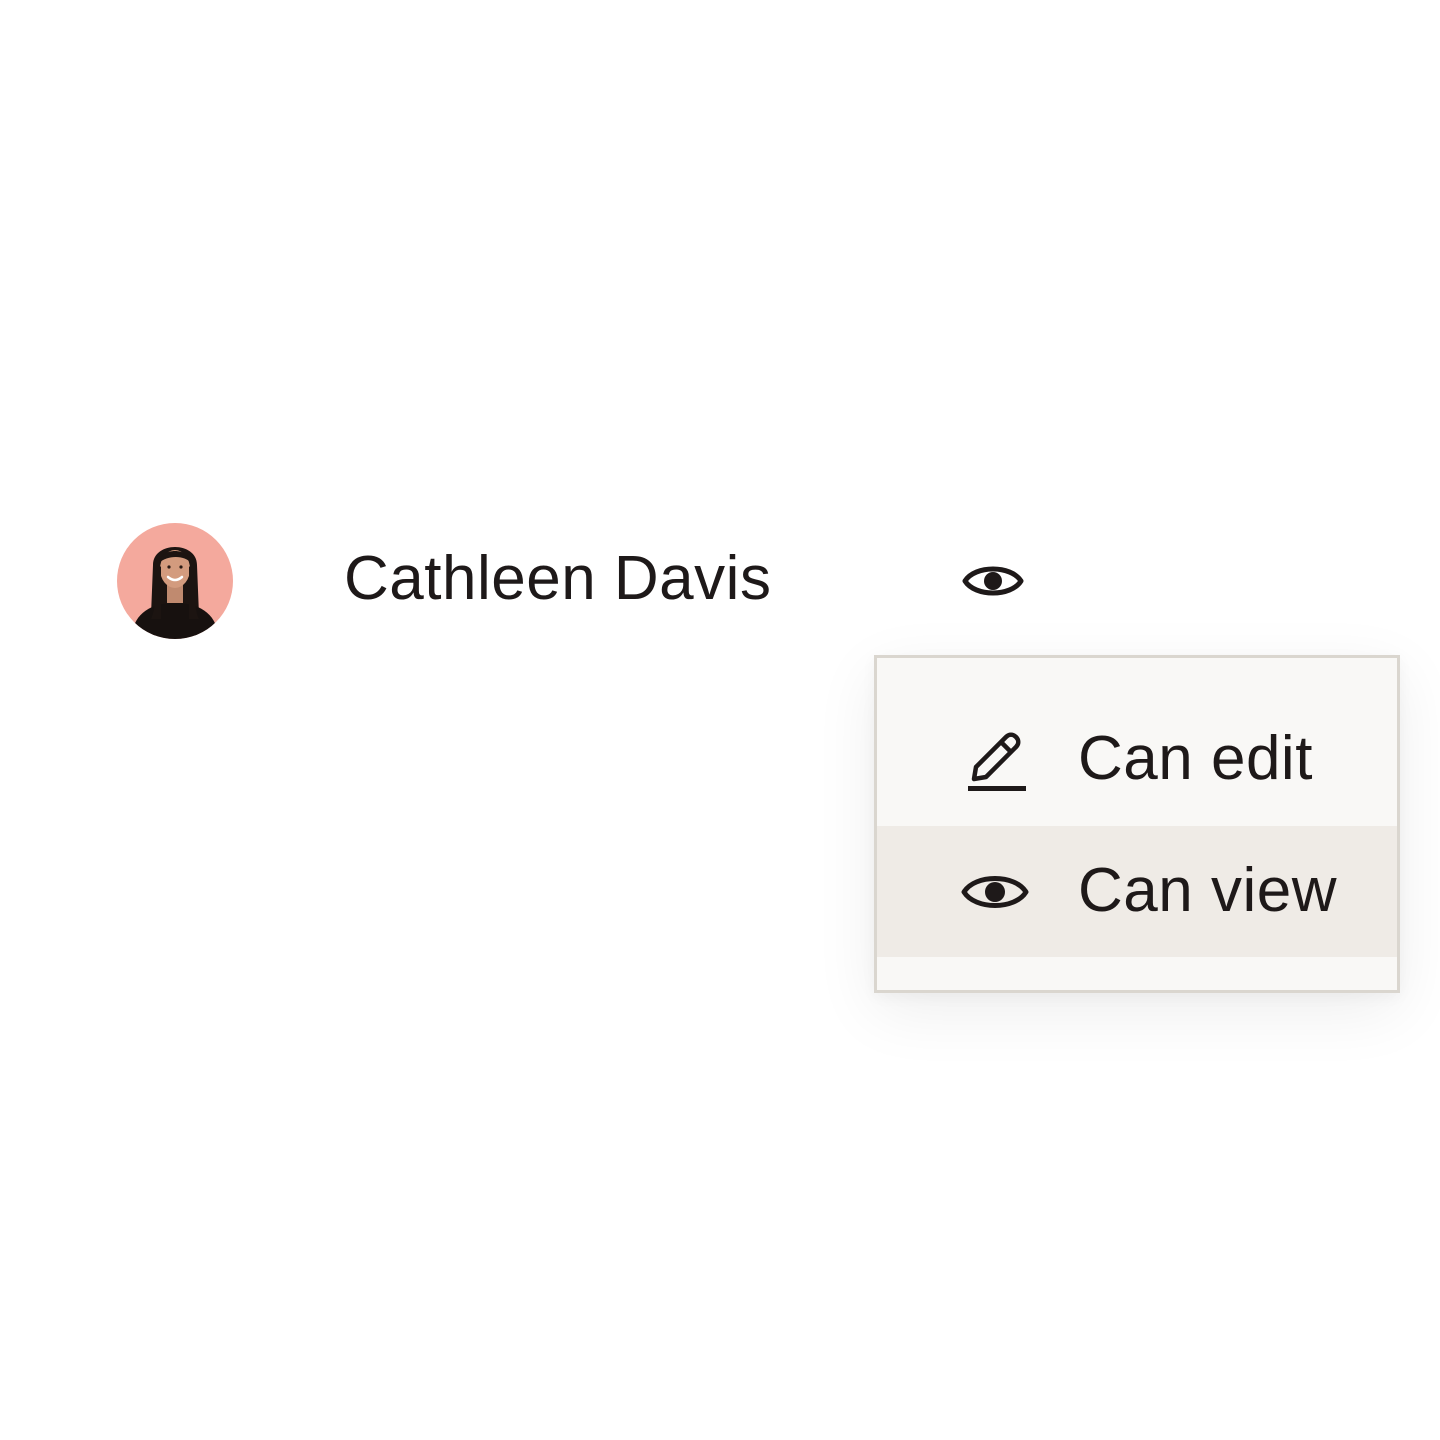  Describe the element at coordinates (1195, 758) in the screenshot. I see `menu-item-label: Can edit` at that location.